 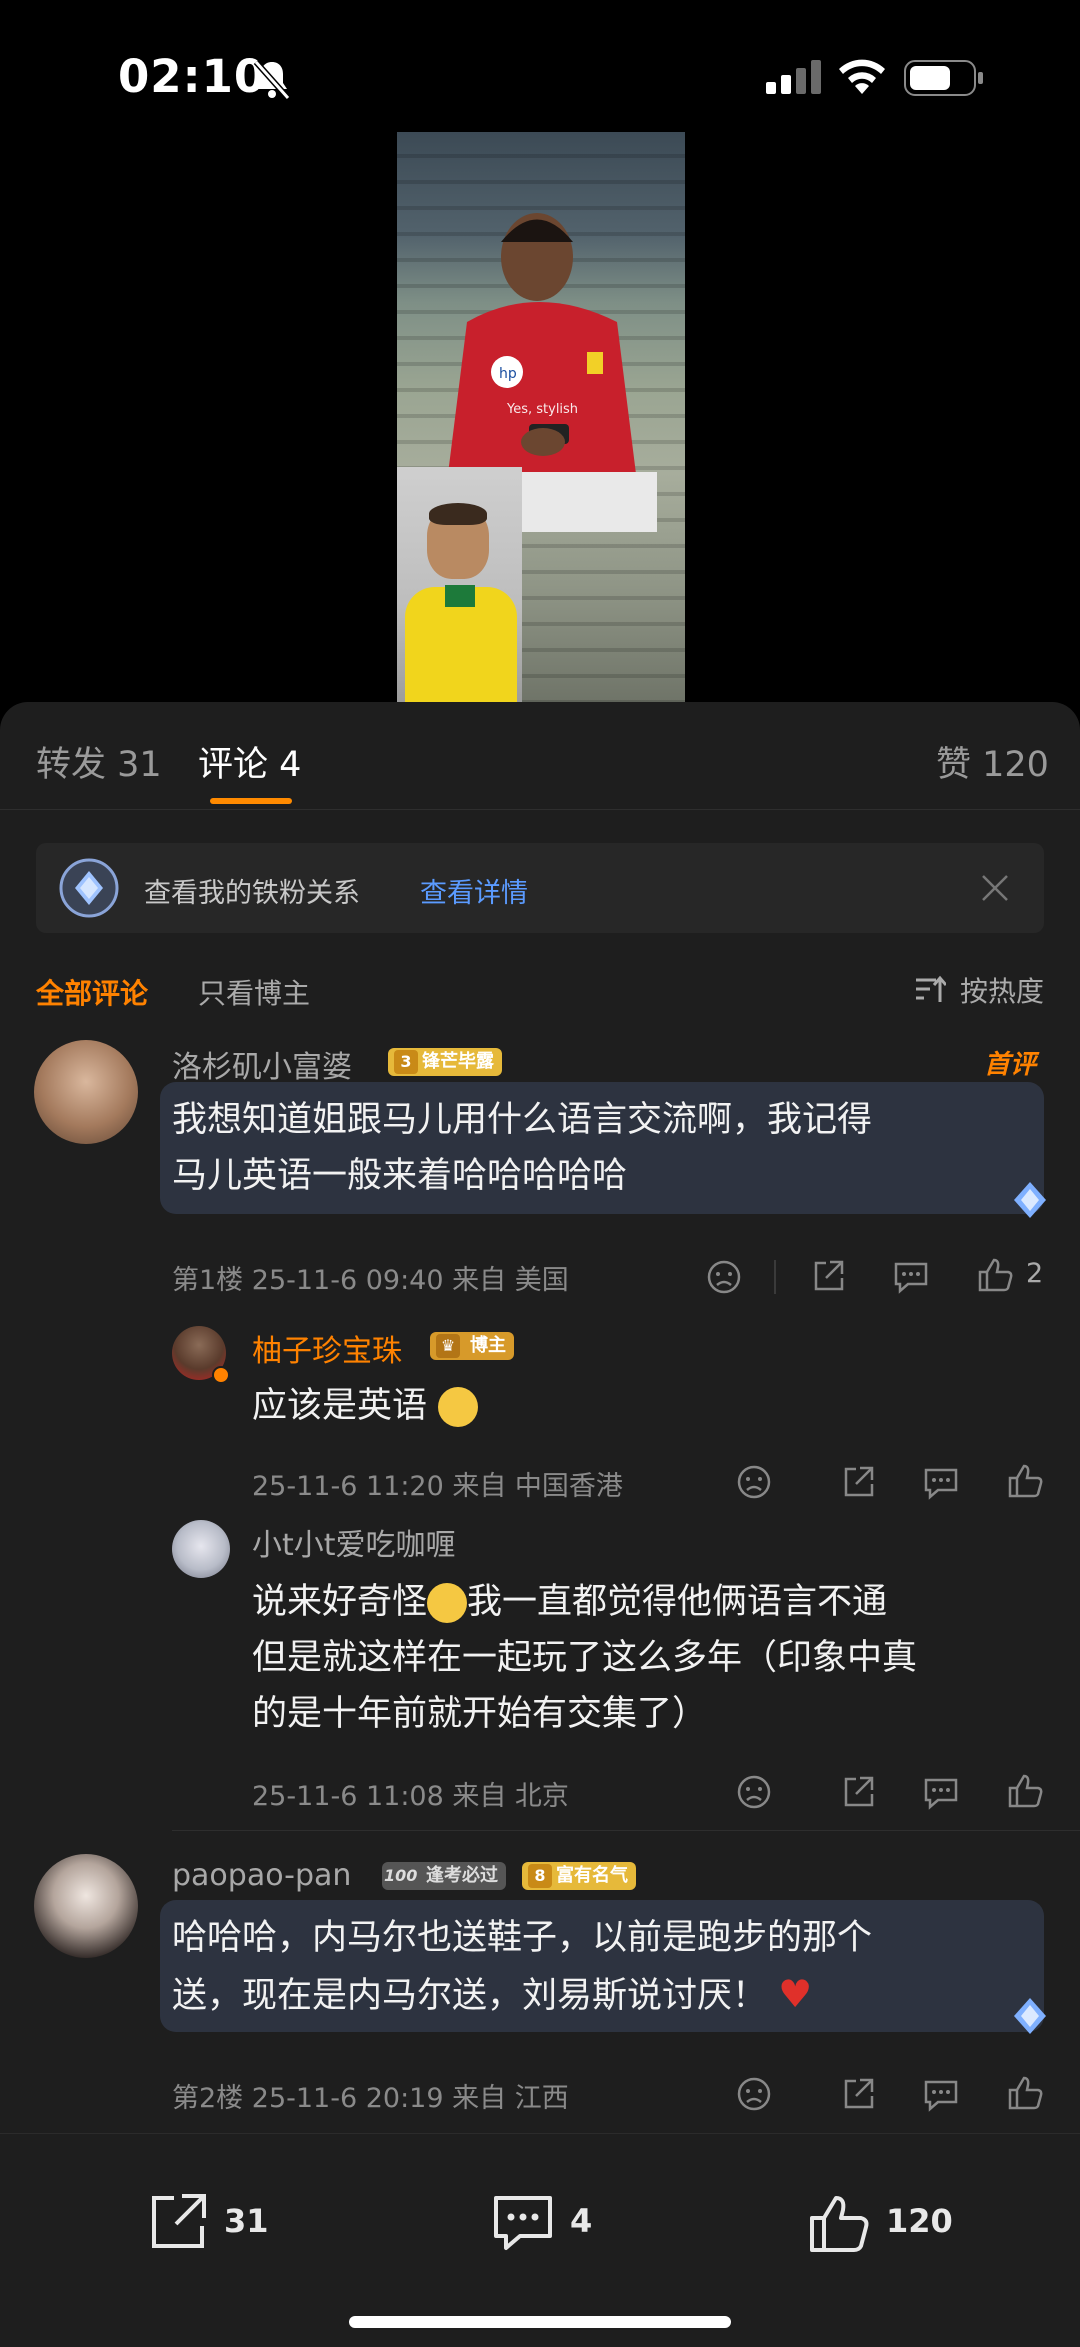 I want to click on verified-badge, so click(x=221, y=1375).